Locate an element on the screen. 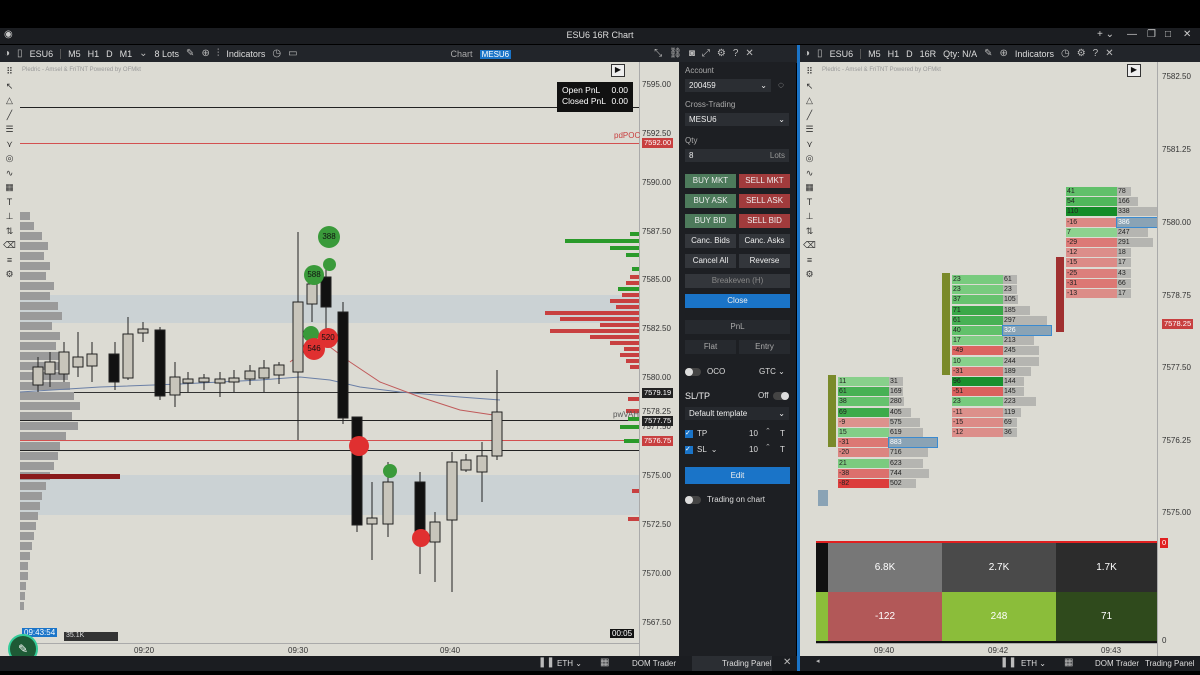  trading-on-chart-toggle is located at coordinates (693, 500).